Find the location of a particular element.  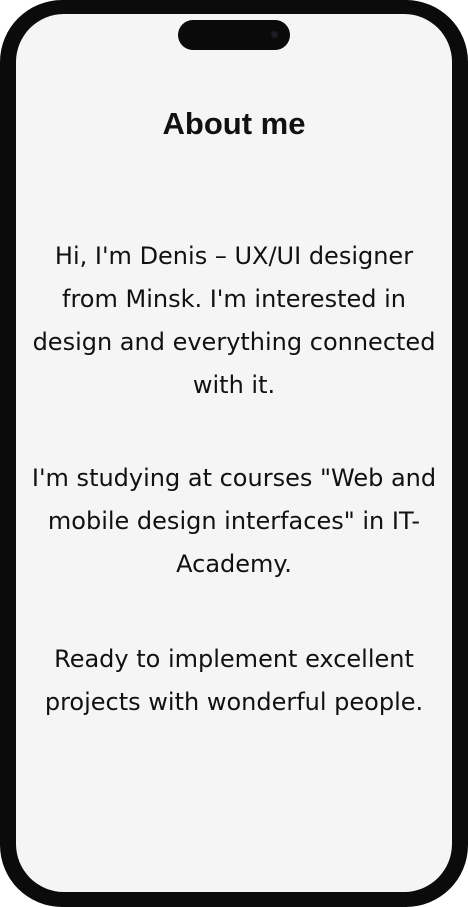

camera-icon is located at coordinates (274, 34).